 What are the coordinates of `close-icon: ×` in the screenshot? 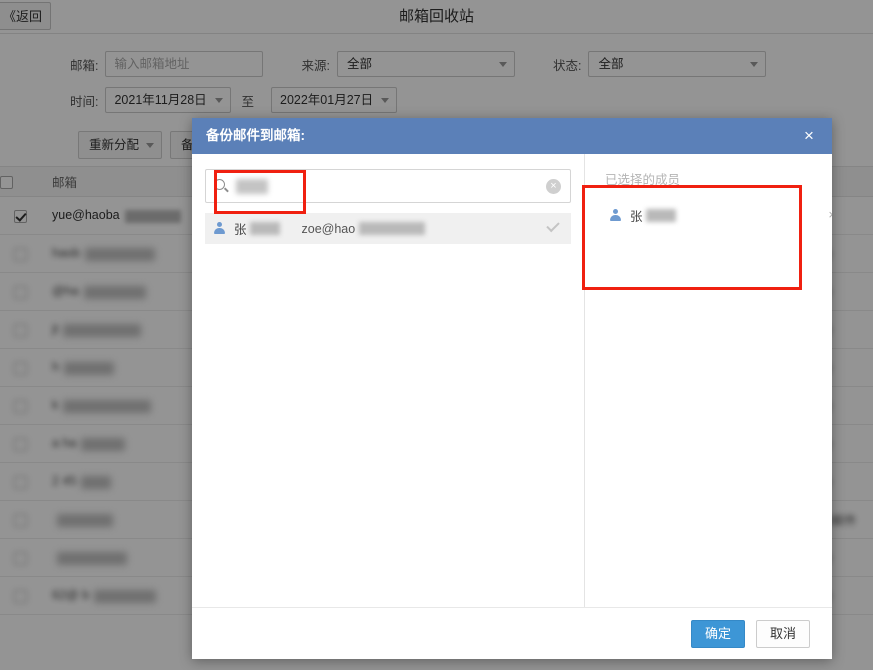 It's located at (809, 136).